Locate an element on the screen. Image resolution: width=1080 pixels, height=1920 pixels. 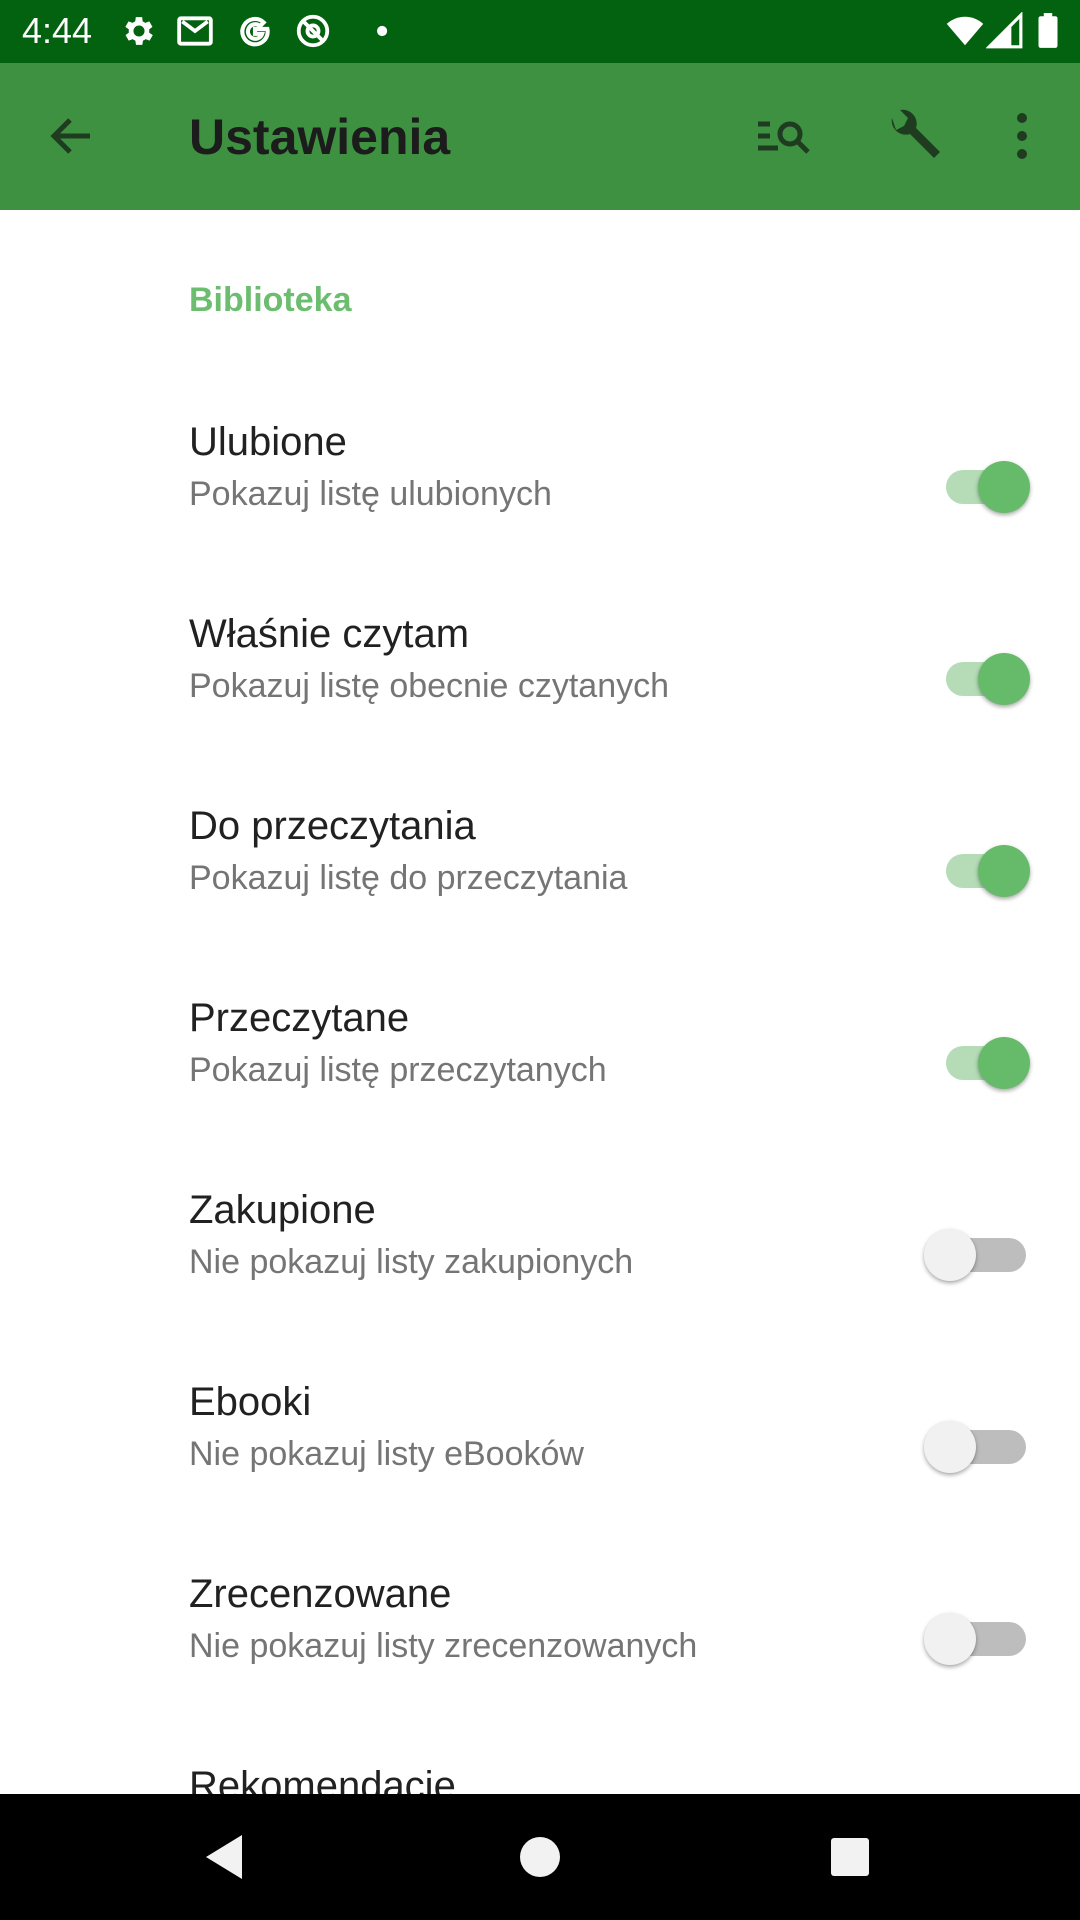
pref-row-zakupione: Zakupione Nie pokazuj listy zakupionych is located at coordinates (540, 1246).